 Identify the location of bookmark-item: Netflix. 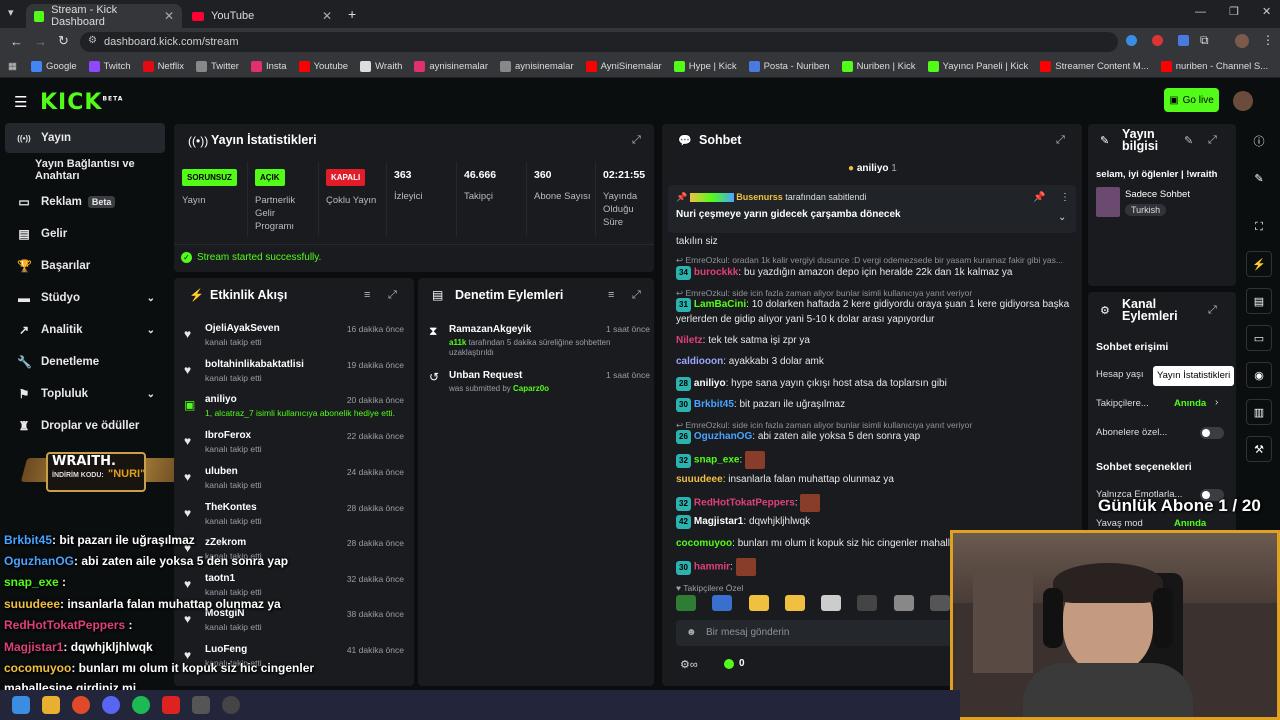
(163, 66).